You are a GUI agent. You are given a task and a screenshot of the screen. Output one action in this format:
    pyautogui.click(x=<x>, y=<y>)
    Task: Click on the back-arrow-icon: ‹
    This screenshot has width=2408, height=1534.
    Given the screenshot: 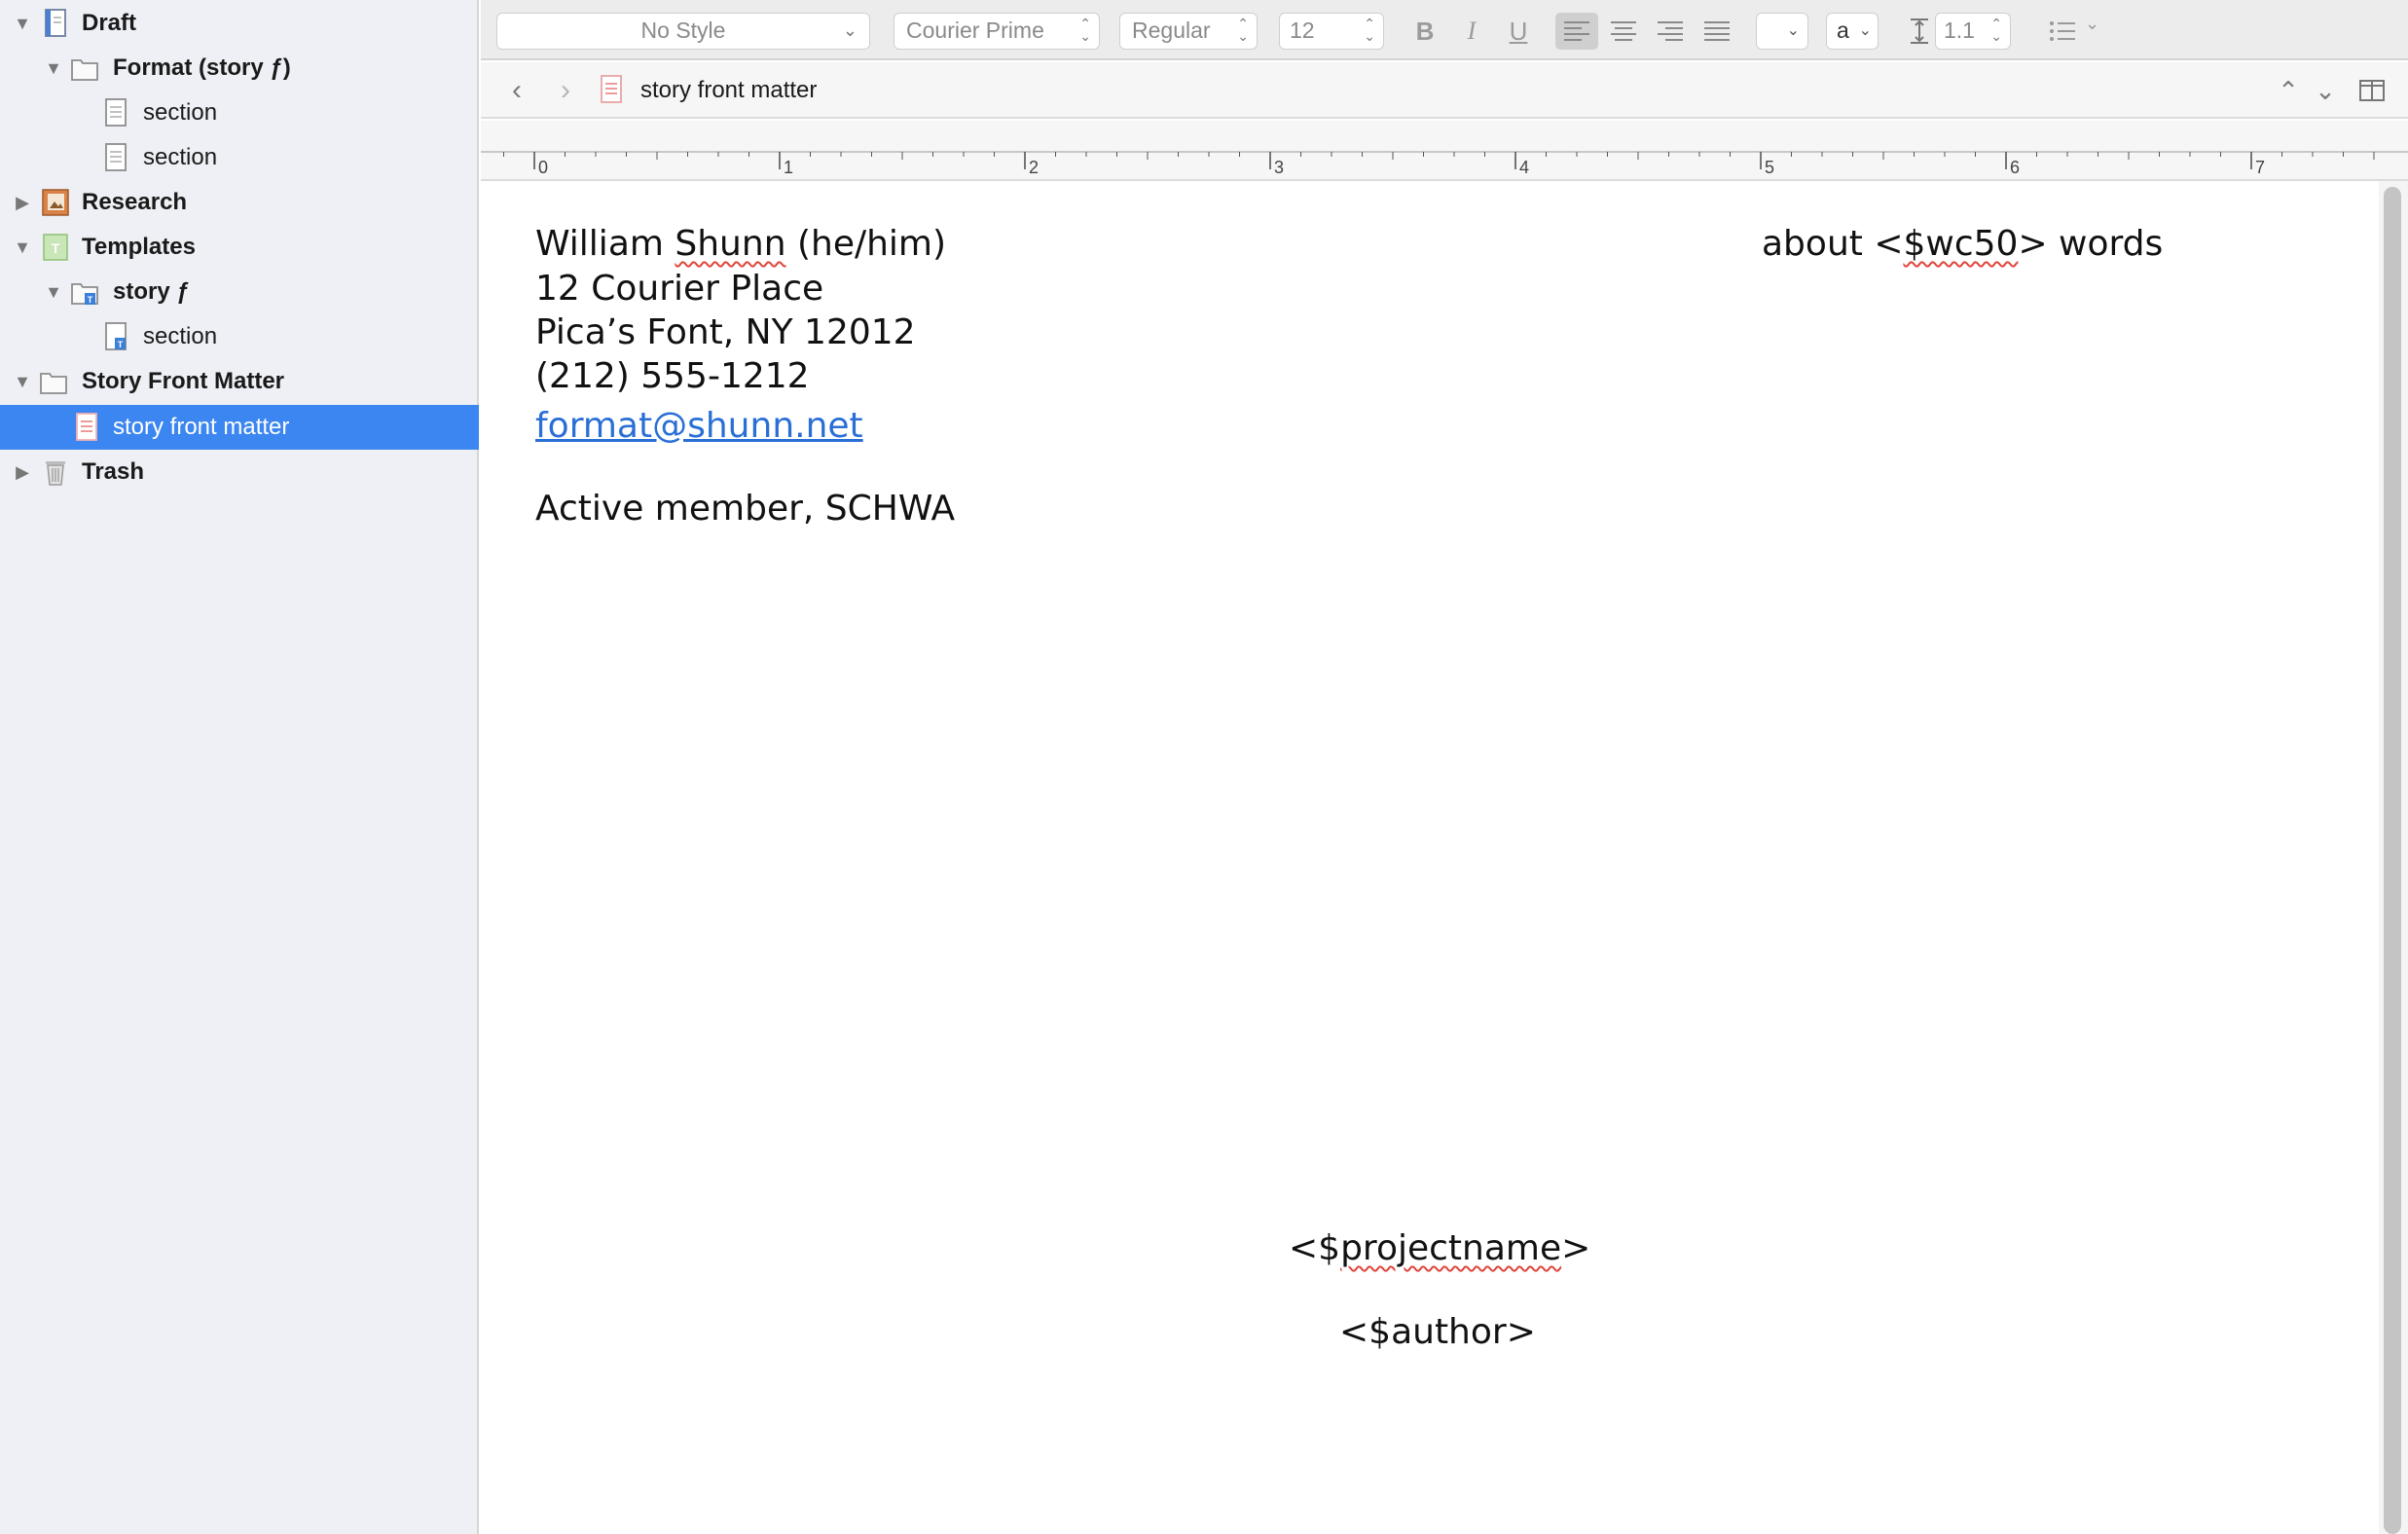 What is the action you would take?
    pyautogui.click(x=516, y=90)
    